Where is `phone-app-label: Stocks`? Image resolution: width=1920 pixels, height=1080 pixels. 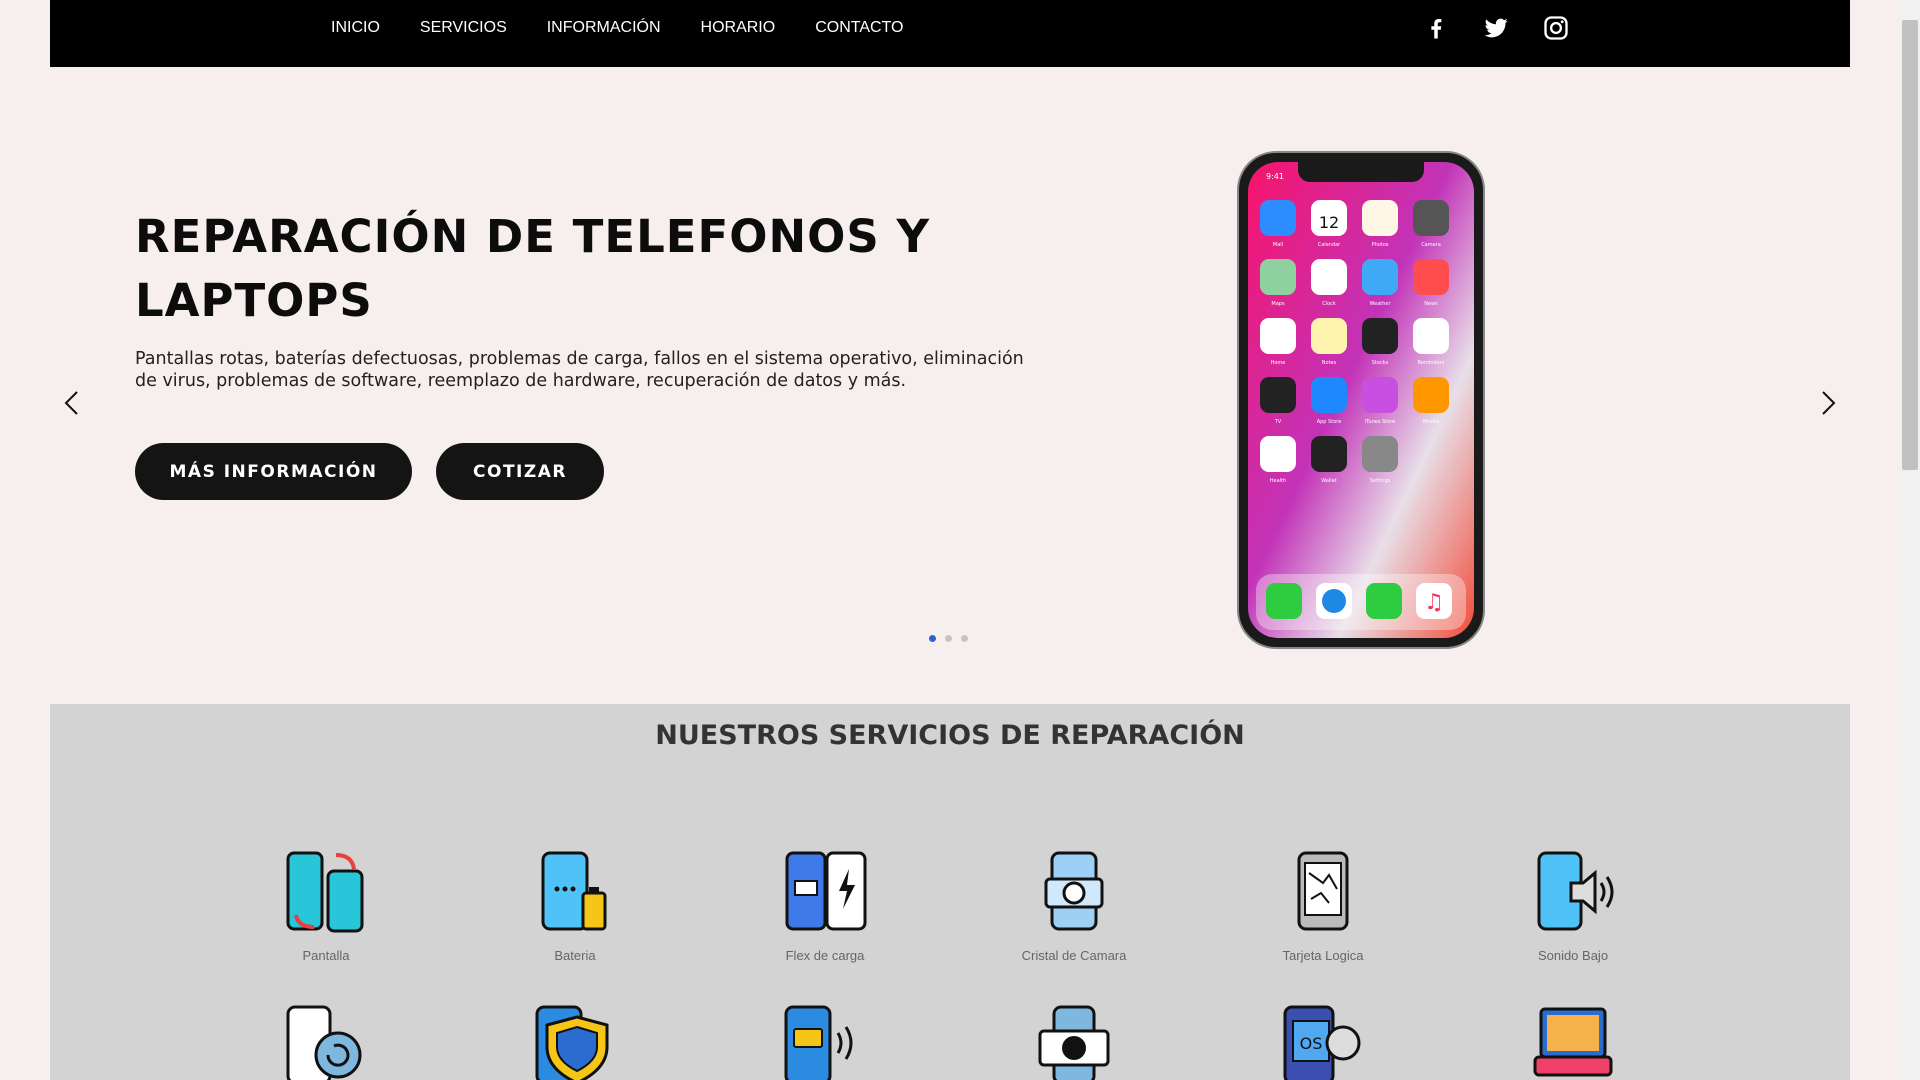 phone-app-label: Stocks is located at coordinates (1380, 363).